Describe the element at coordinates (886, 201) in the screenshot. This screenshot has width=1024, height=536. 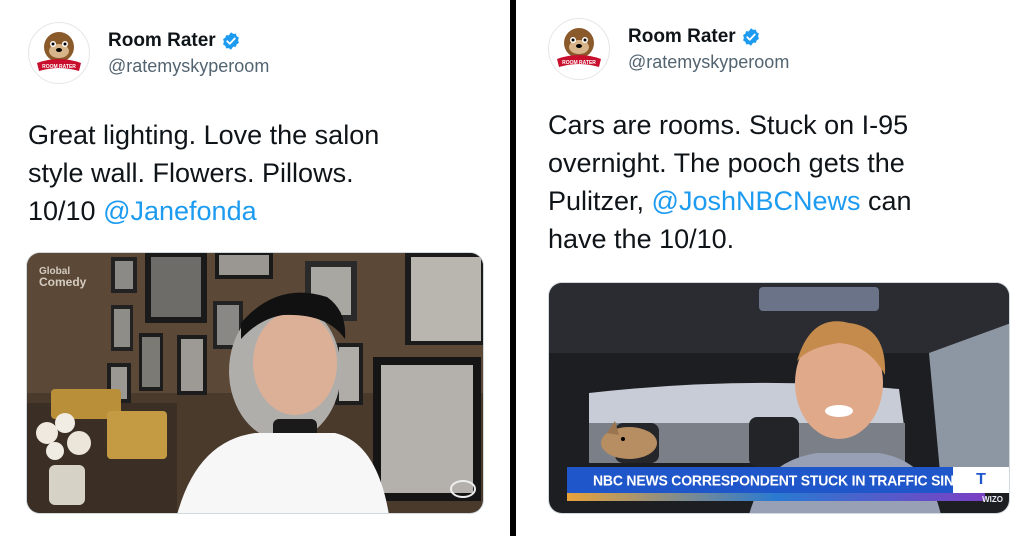
I see `tweet-line-text: can` at that location.